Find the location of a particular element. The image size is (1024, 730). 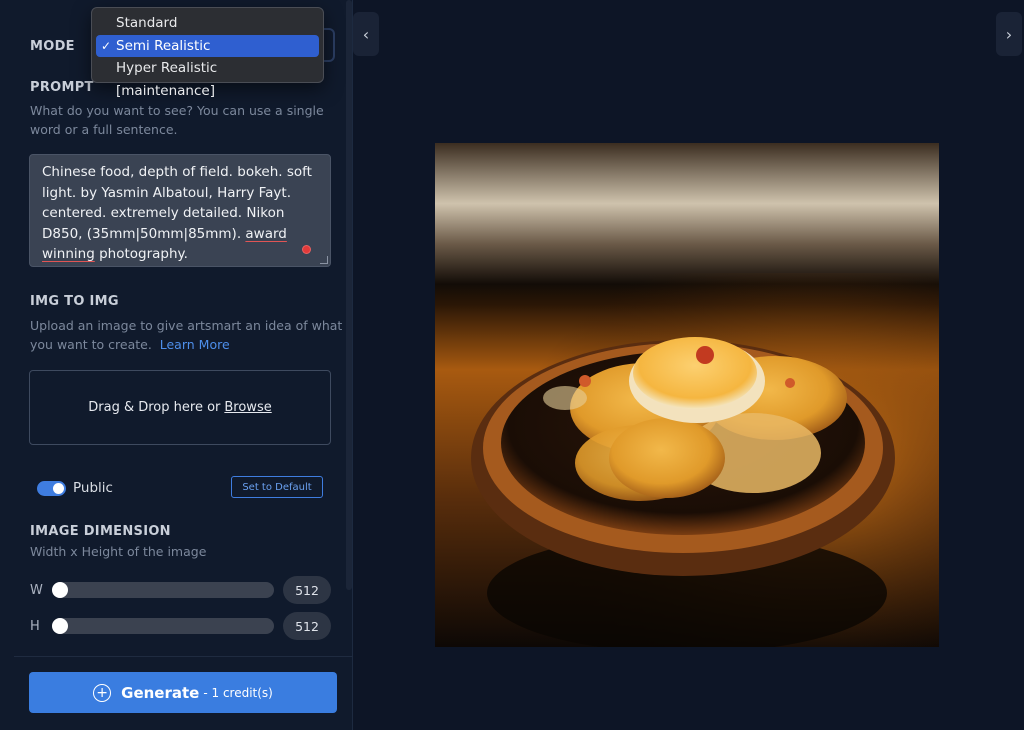

height-label: H is located at coordinates (35, 626).